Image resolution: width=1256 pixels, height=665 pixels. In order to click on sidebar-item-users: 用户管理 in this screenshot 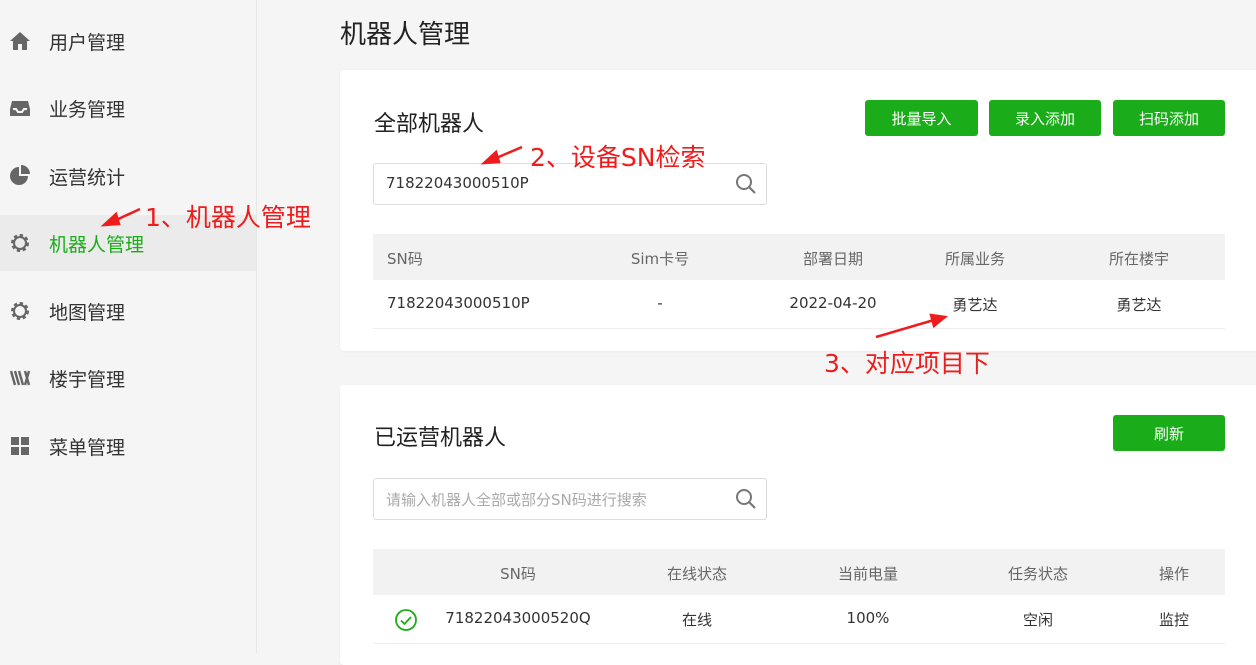, I will do `click(128, 41)`.